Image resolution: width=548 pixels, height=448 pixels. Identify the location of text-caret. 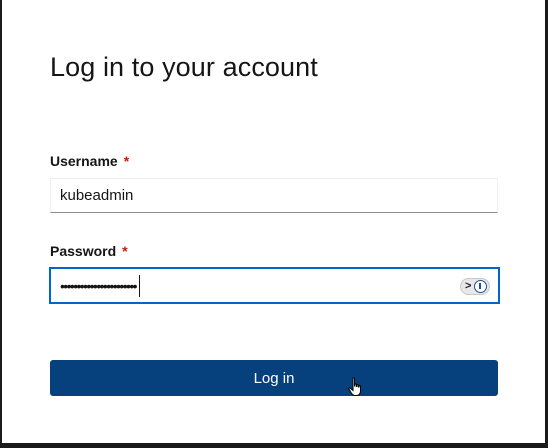
(139, 286).